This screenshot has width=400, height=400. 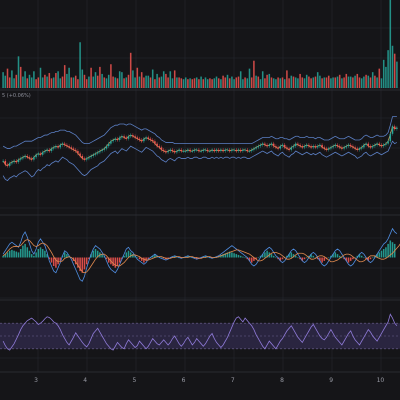 I want to click on x-tick-label: 10, so click(x=381, y=380).